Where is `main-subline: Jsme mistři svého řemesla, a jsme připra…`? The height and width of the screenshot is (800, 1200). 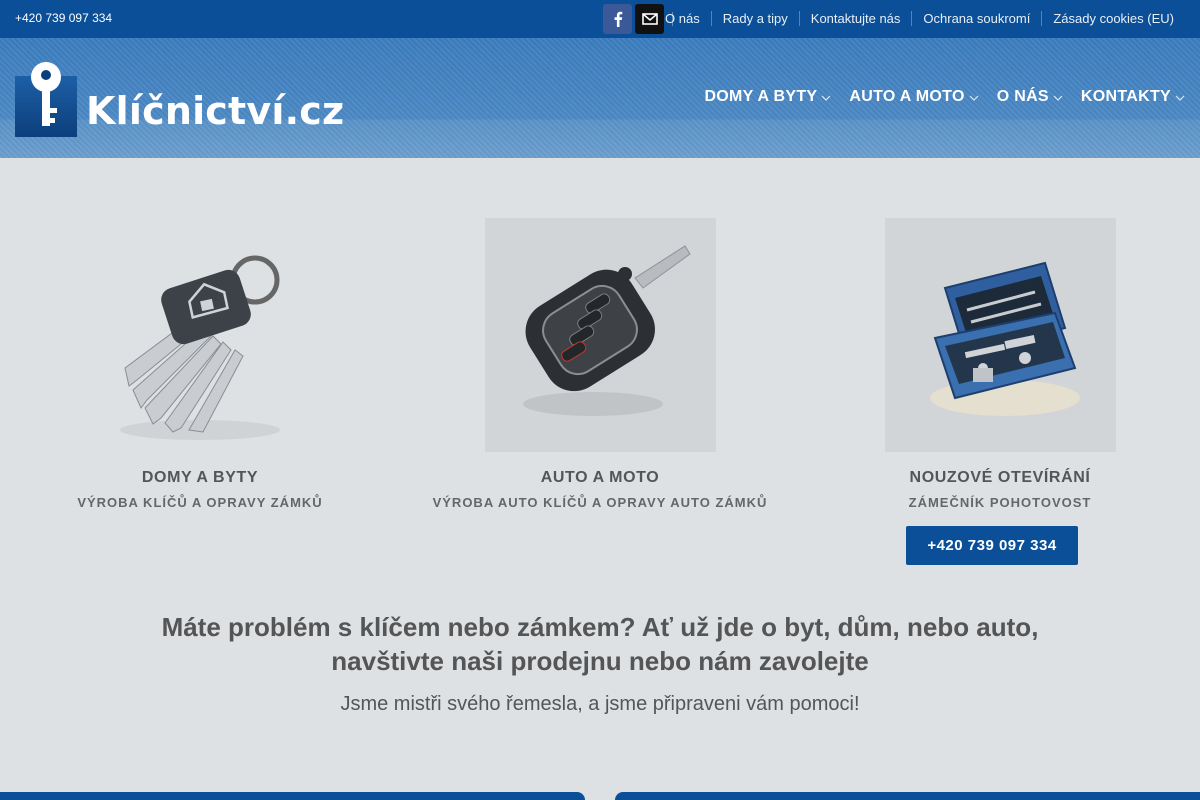
main-subline: Jsme mistři svého řemesla, a jsme připra… is located at coordinates (600, 704).